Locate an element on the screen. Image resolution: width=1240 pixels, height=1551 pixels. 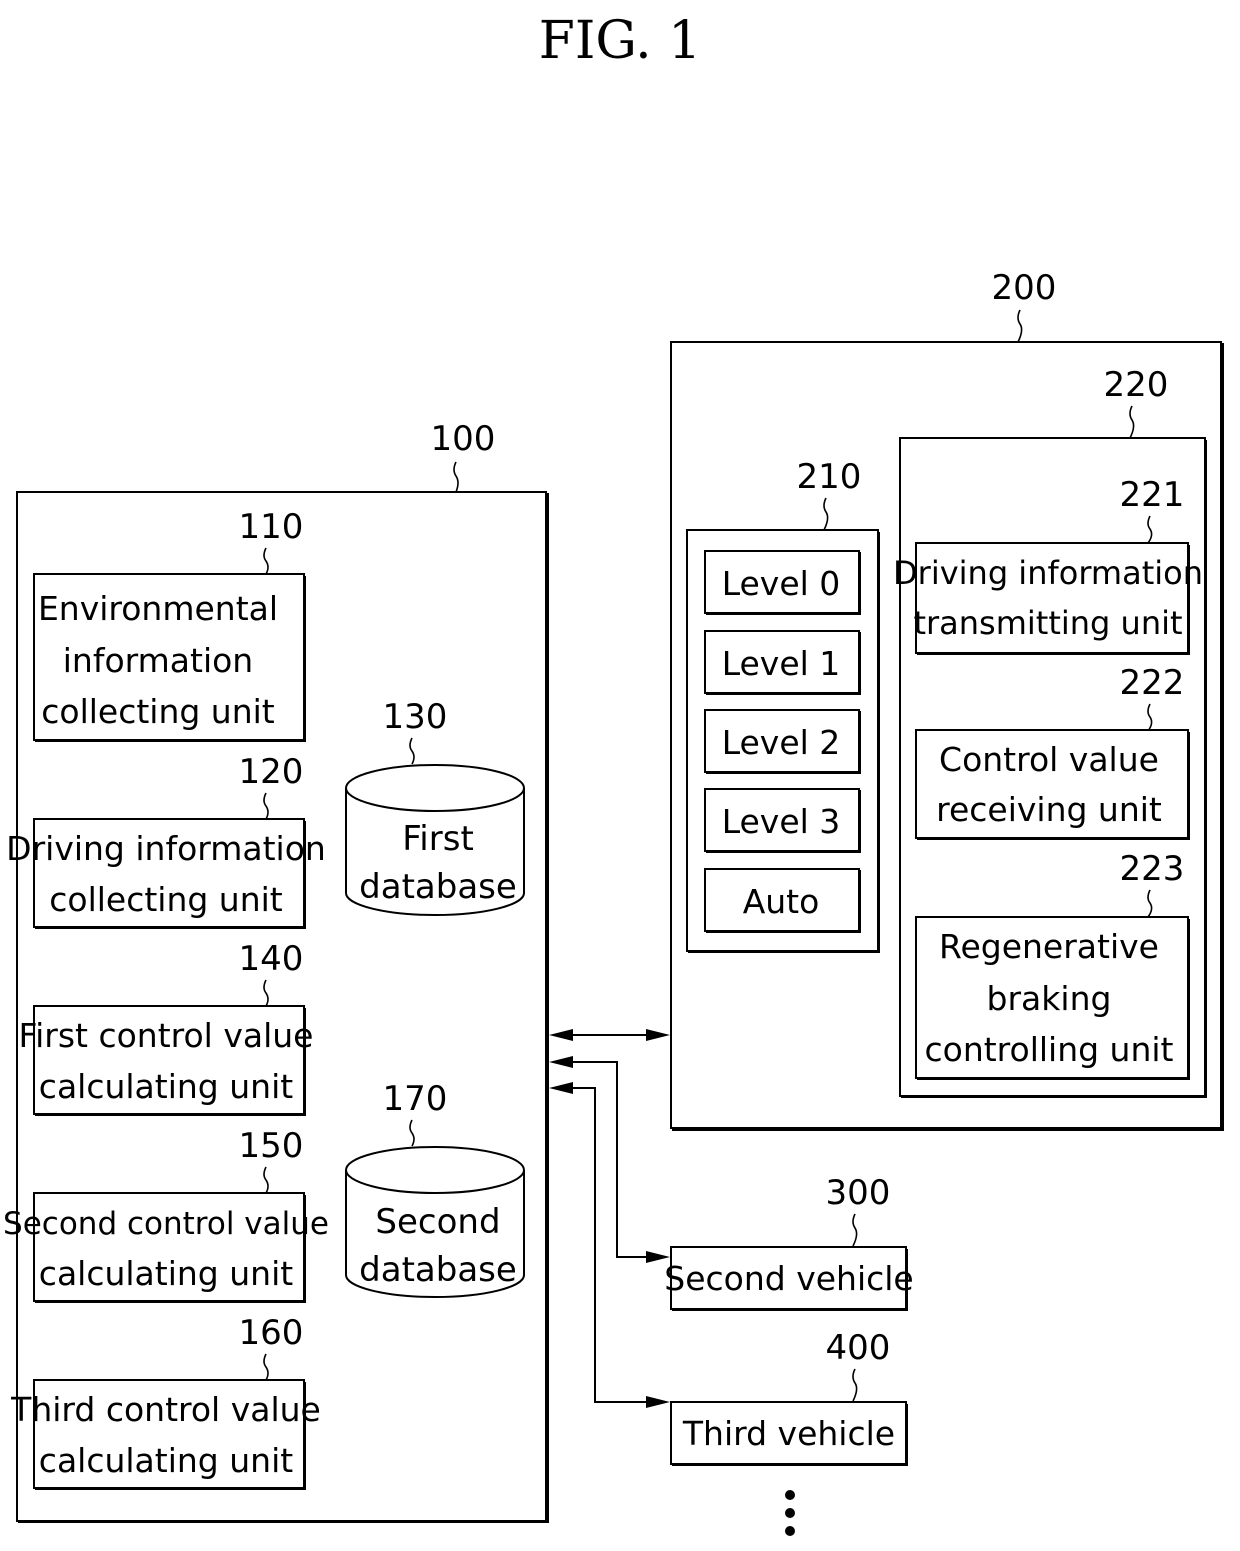
vehicle-label: Third vehicle is located at coordinates (788, 1433).